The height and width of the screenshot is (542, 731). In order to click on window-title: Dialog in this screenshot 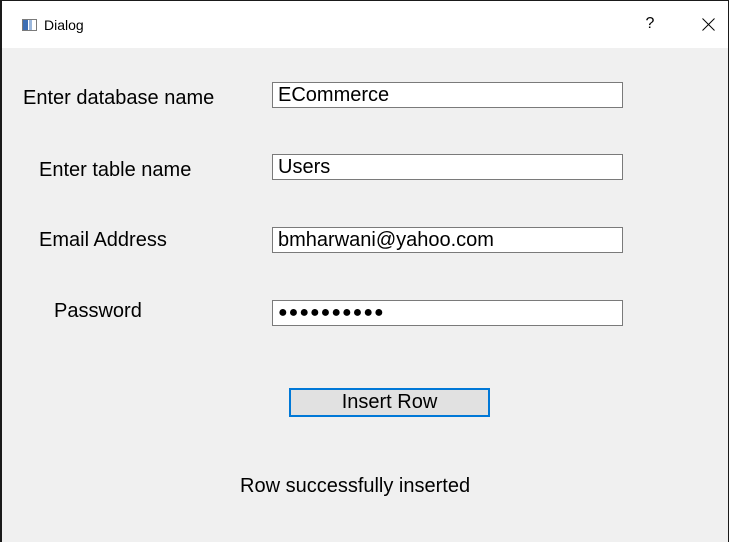, I will do `click(64, 25)`.